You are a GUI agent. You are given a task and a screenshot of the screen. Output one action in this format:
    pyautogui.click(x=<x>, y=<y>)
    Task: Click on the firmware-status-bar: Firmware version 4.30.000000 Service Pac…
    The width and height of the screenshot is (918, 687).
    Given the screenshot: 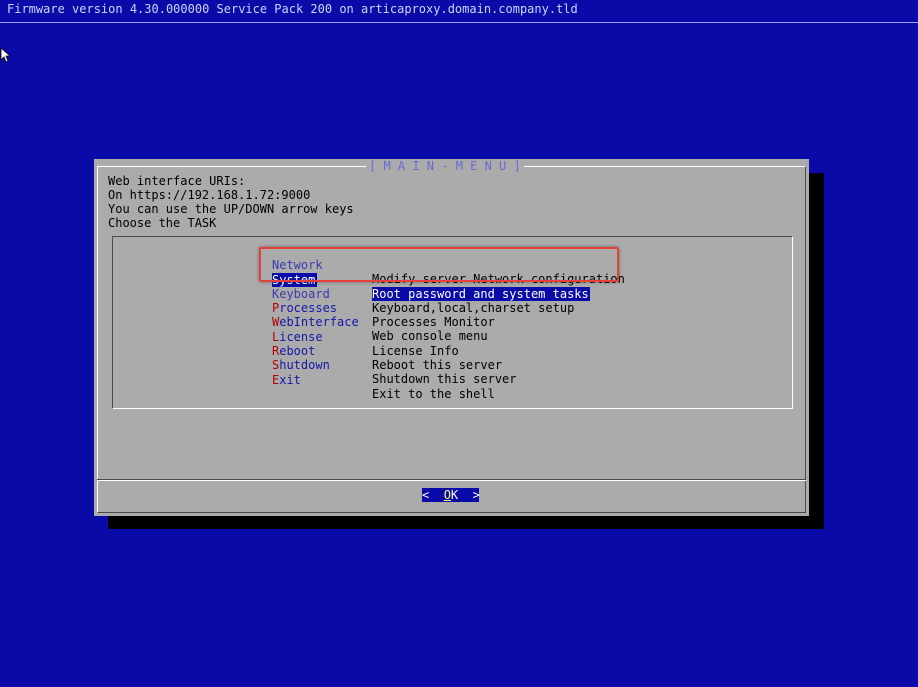 What is the action you would take?
    pyautogui.click(x=459, y=11)
    